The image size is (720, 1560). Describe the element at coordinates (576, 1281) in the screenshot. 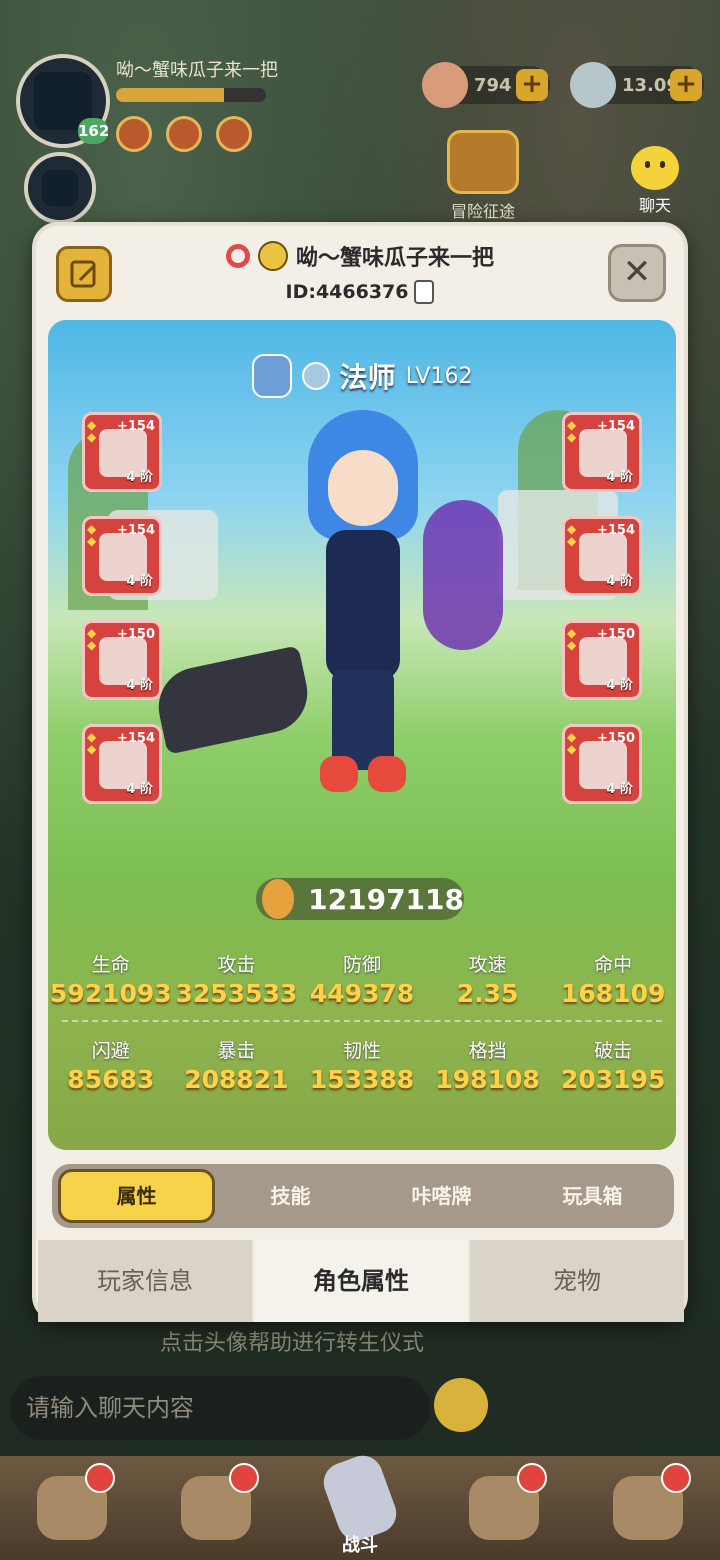

I see `tab-pets: 宠物` at that location.